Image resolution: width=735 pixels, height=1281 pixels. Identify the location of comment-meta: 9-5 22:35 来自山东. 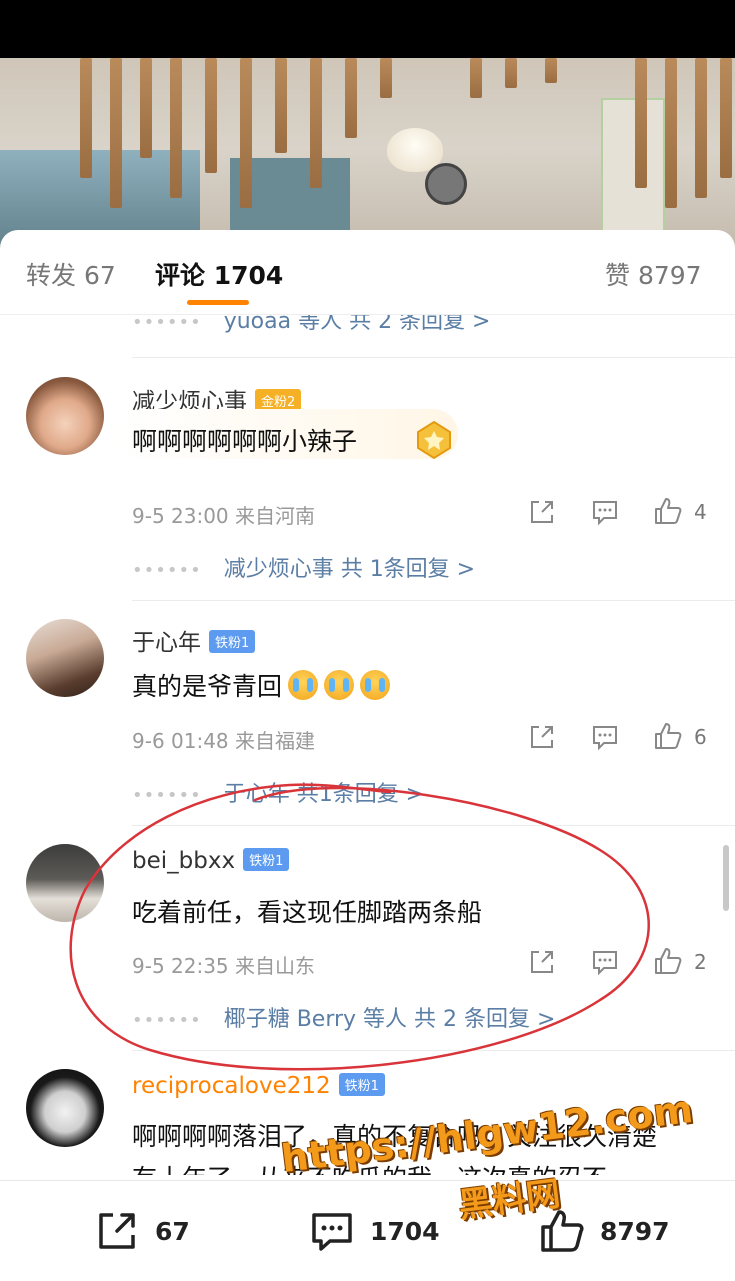
(224, 966).